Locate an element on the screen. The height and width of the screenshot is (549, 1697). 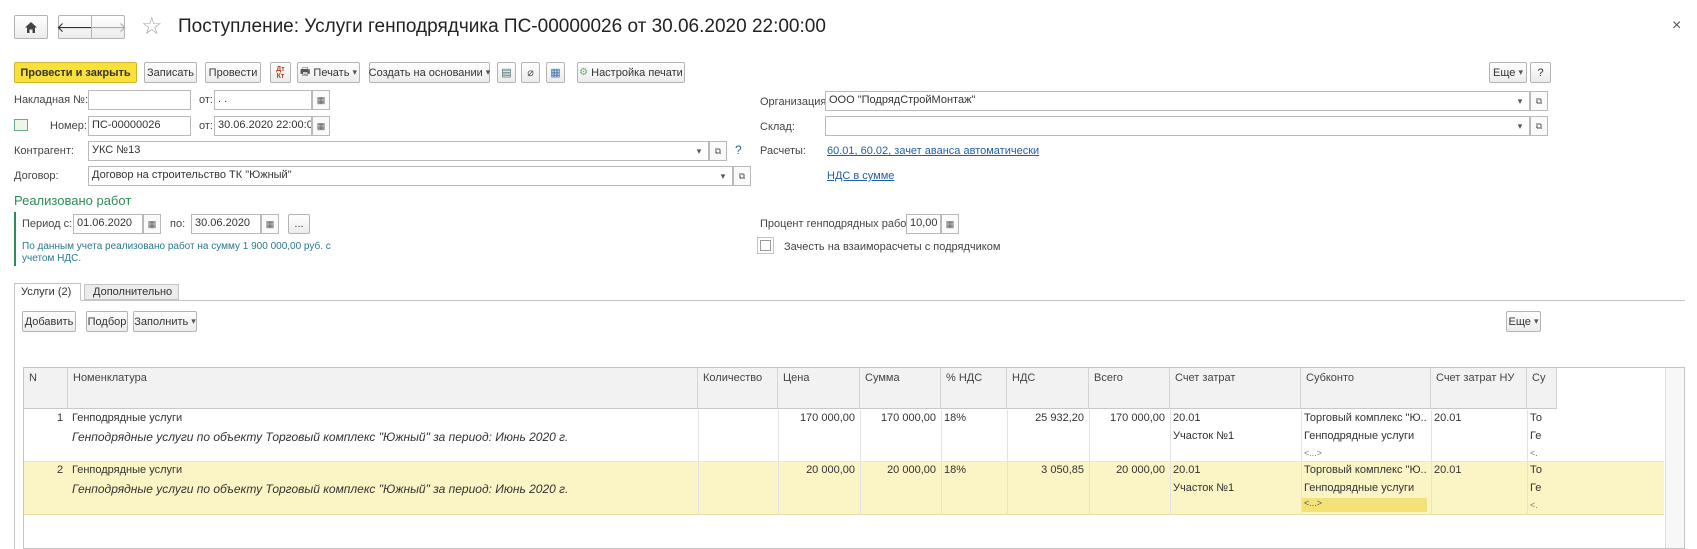
period-to-label: по: is located at coordinates (178, 224).